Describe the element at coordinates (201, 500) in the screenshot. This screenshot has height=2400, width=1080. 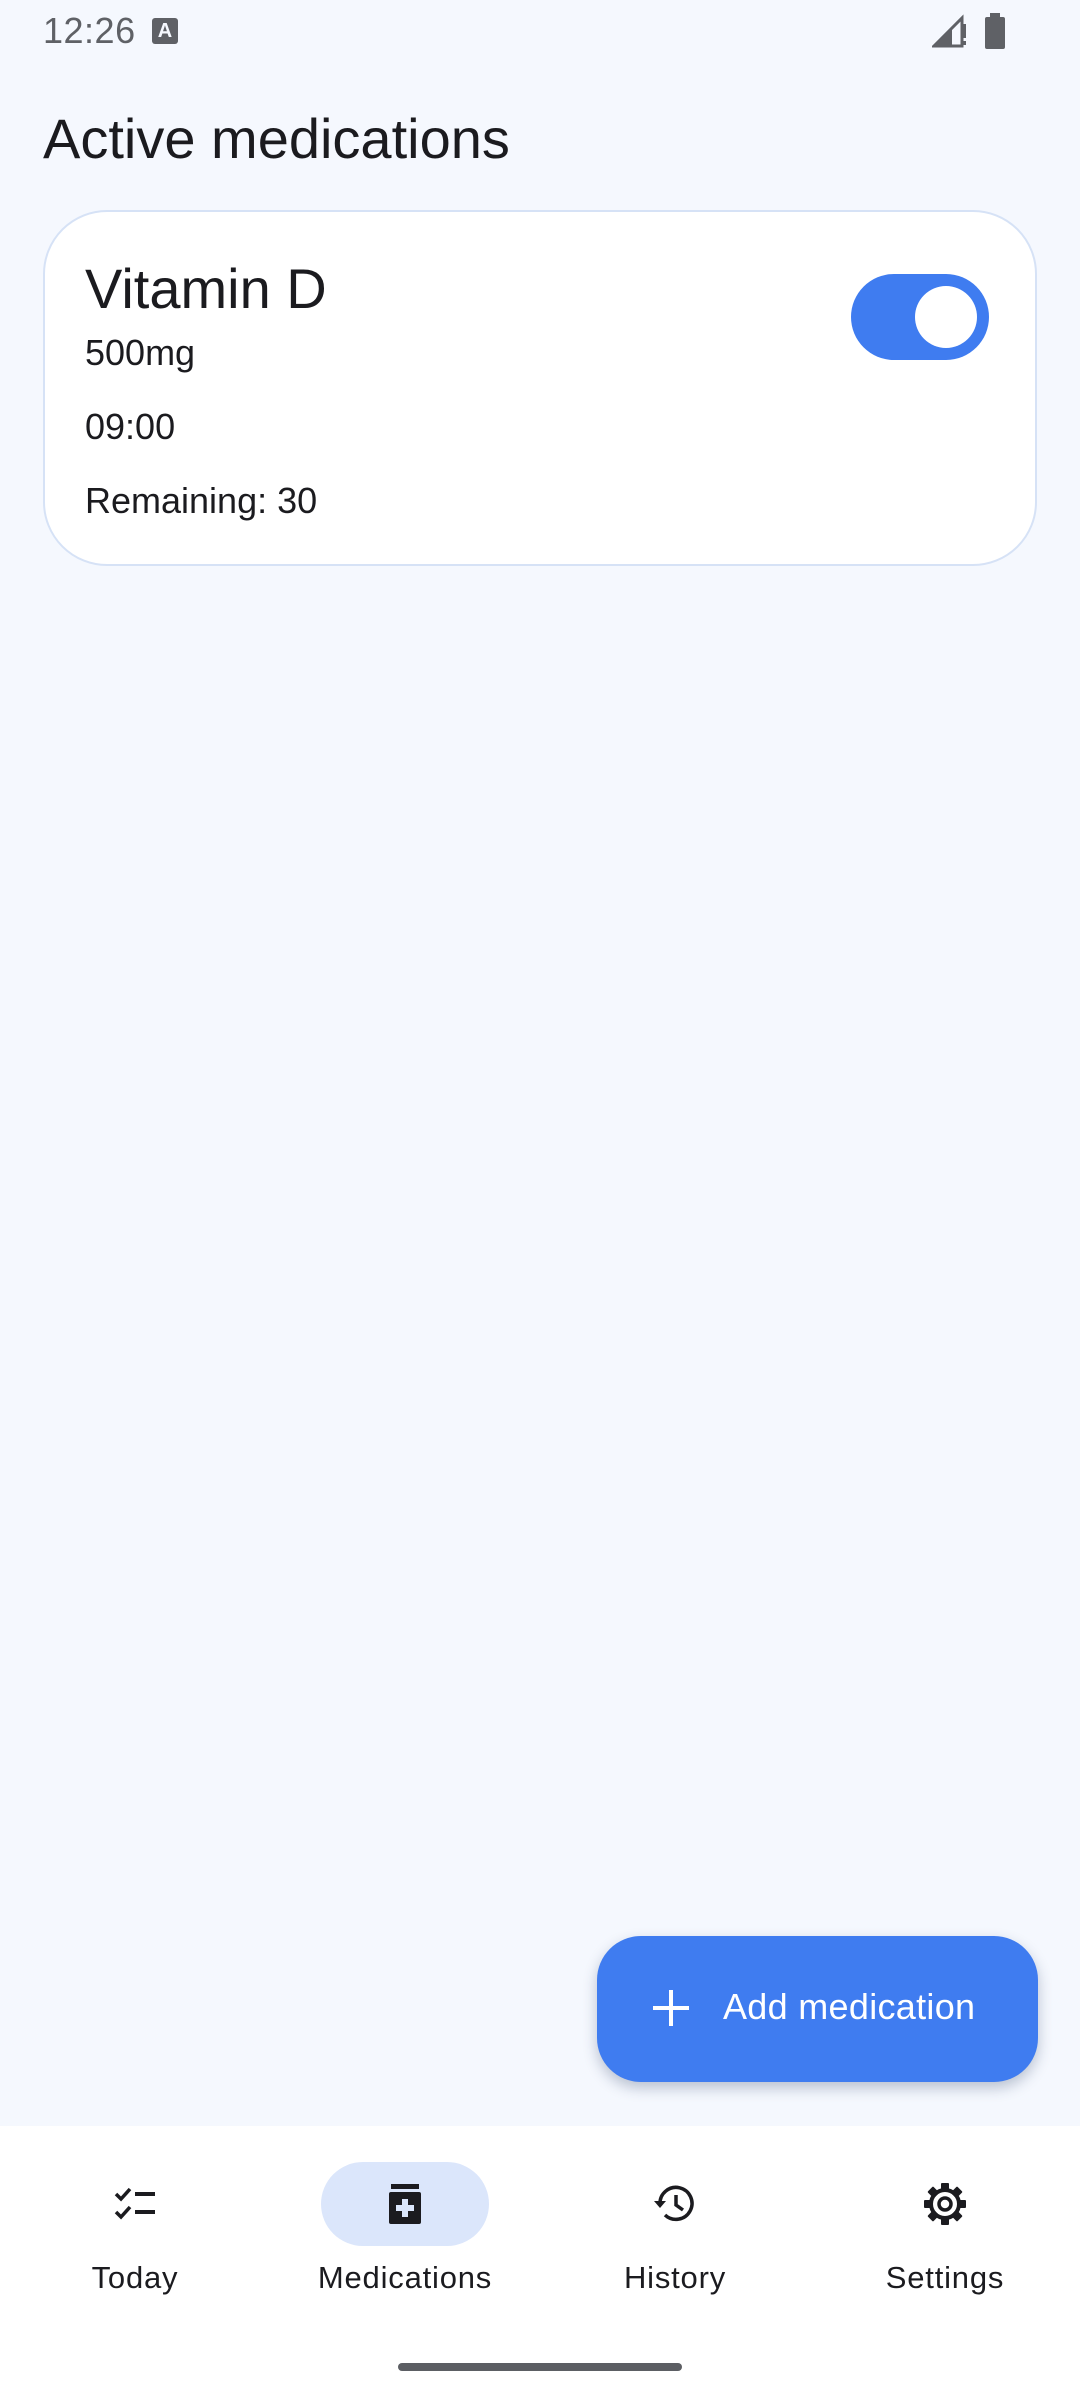
I see `medication-remaining: Remaining: 30` at that location.